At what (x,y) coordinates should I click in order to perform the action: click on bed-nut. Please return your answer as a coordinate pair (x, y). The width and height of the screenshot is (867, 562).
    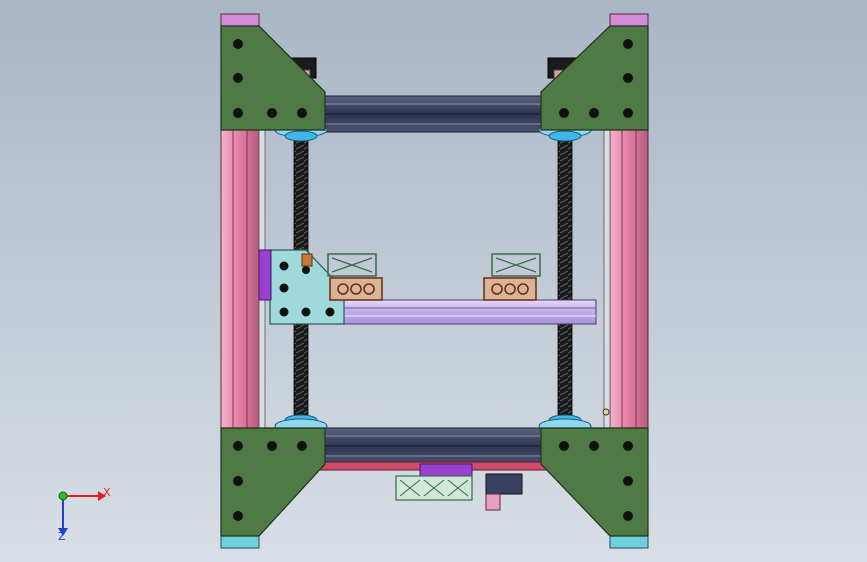
    Looking at the image, I should click on (307, 260).